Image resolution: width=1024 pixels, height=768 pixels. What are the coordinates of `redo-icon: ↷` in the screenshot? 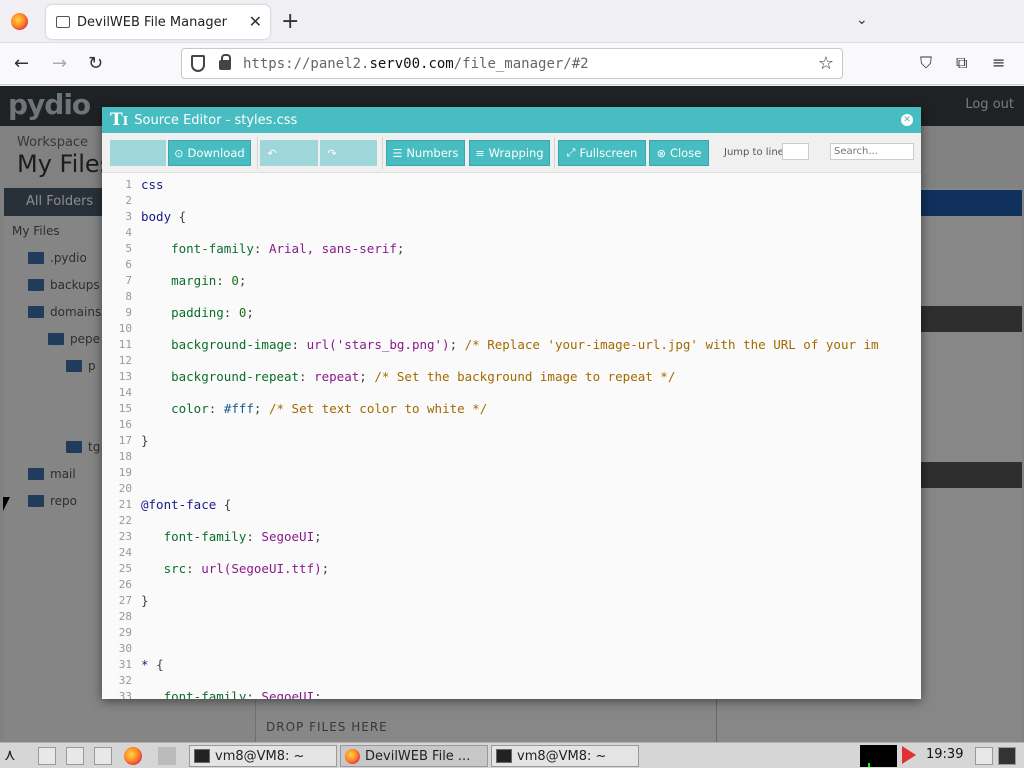 It's located at (332, 153).